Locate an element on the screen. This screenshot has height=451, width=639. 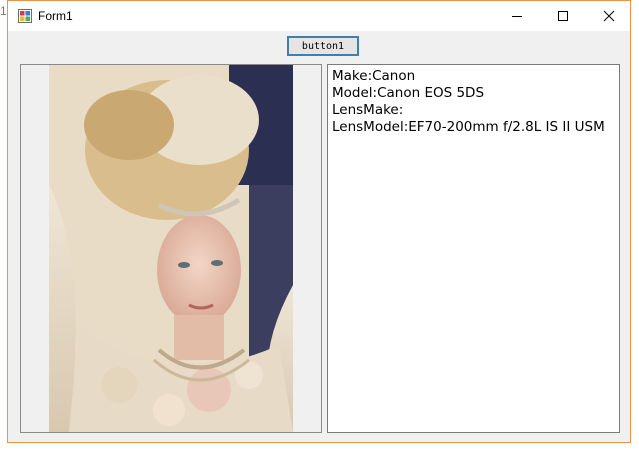
maximize-icon is located at coordinates (563, 16).